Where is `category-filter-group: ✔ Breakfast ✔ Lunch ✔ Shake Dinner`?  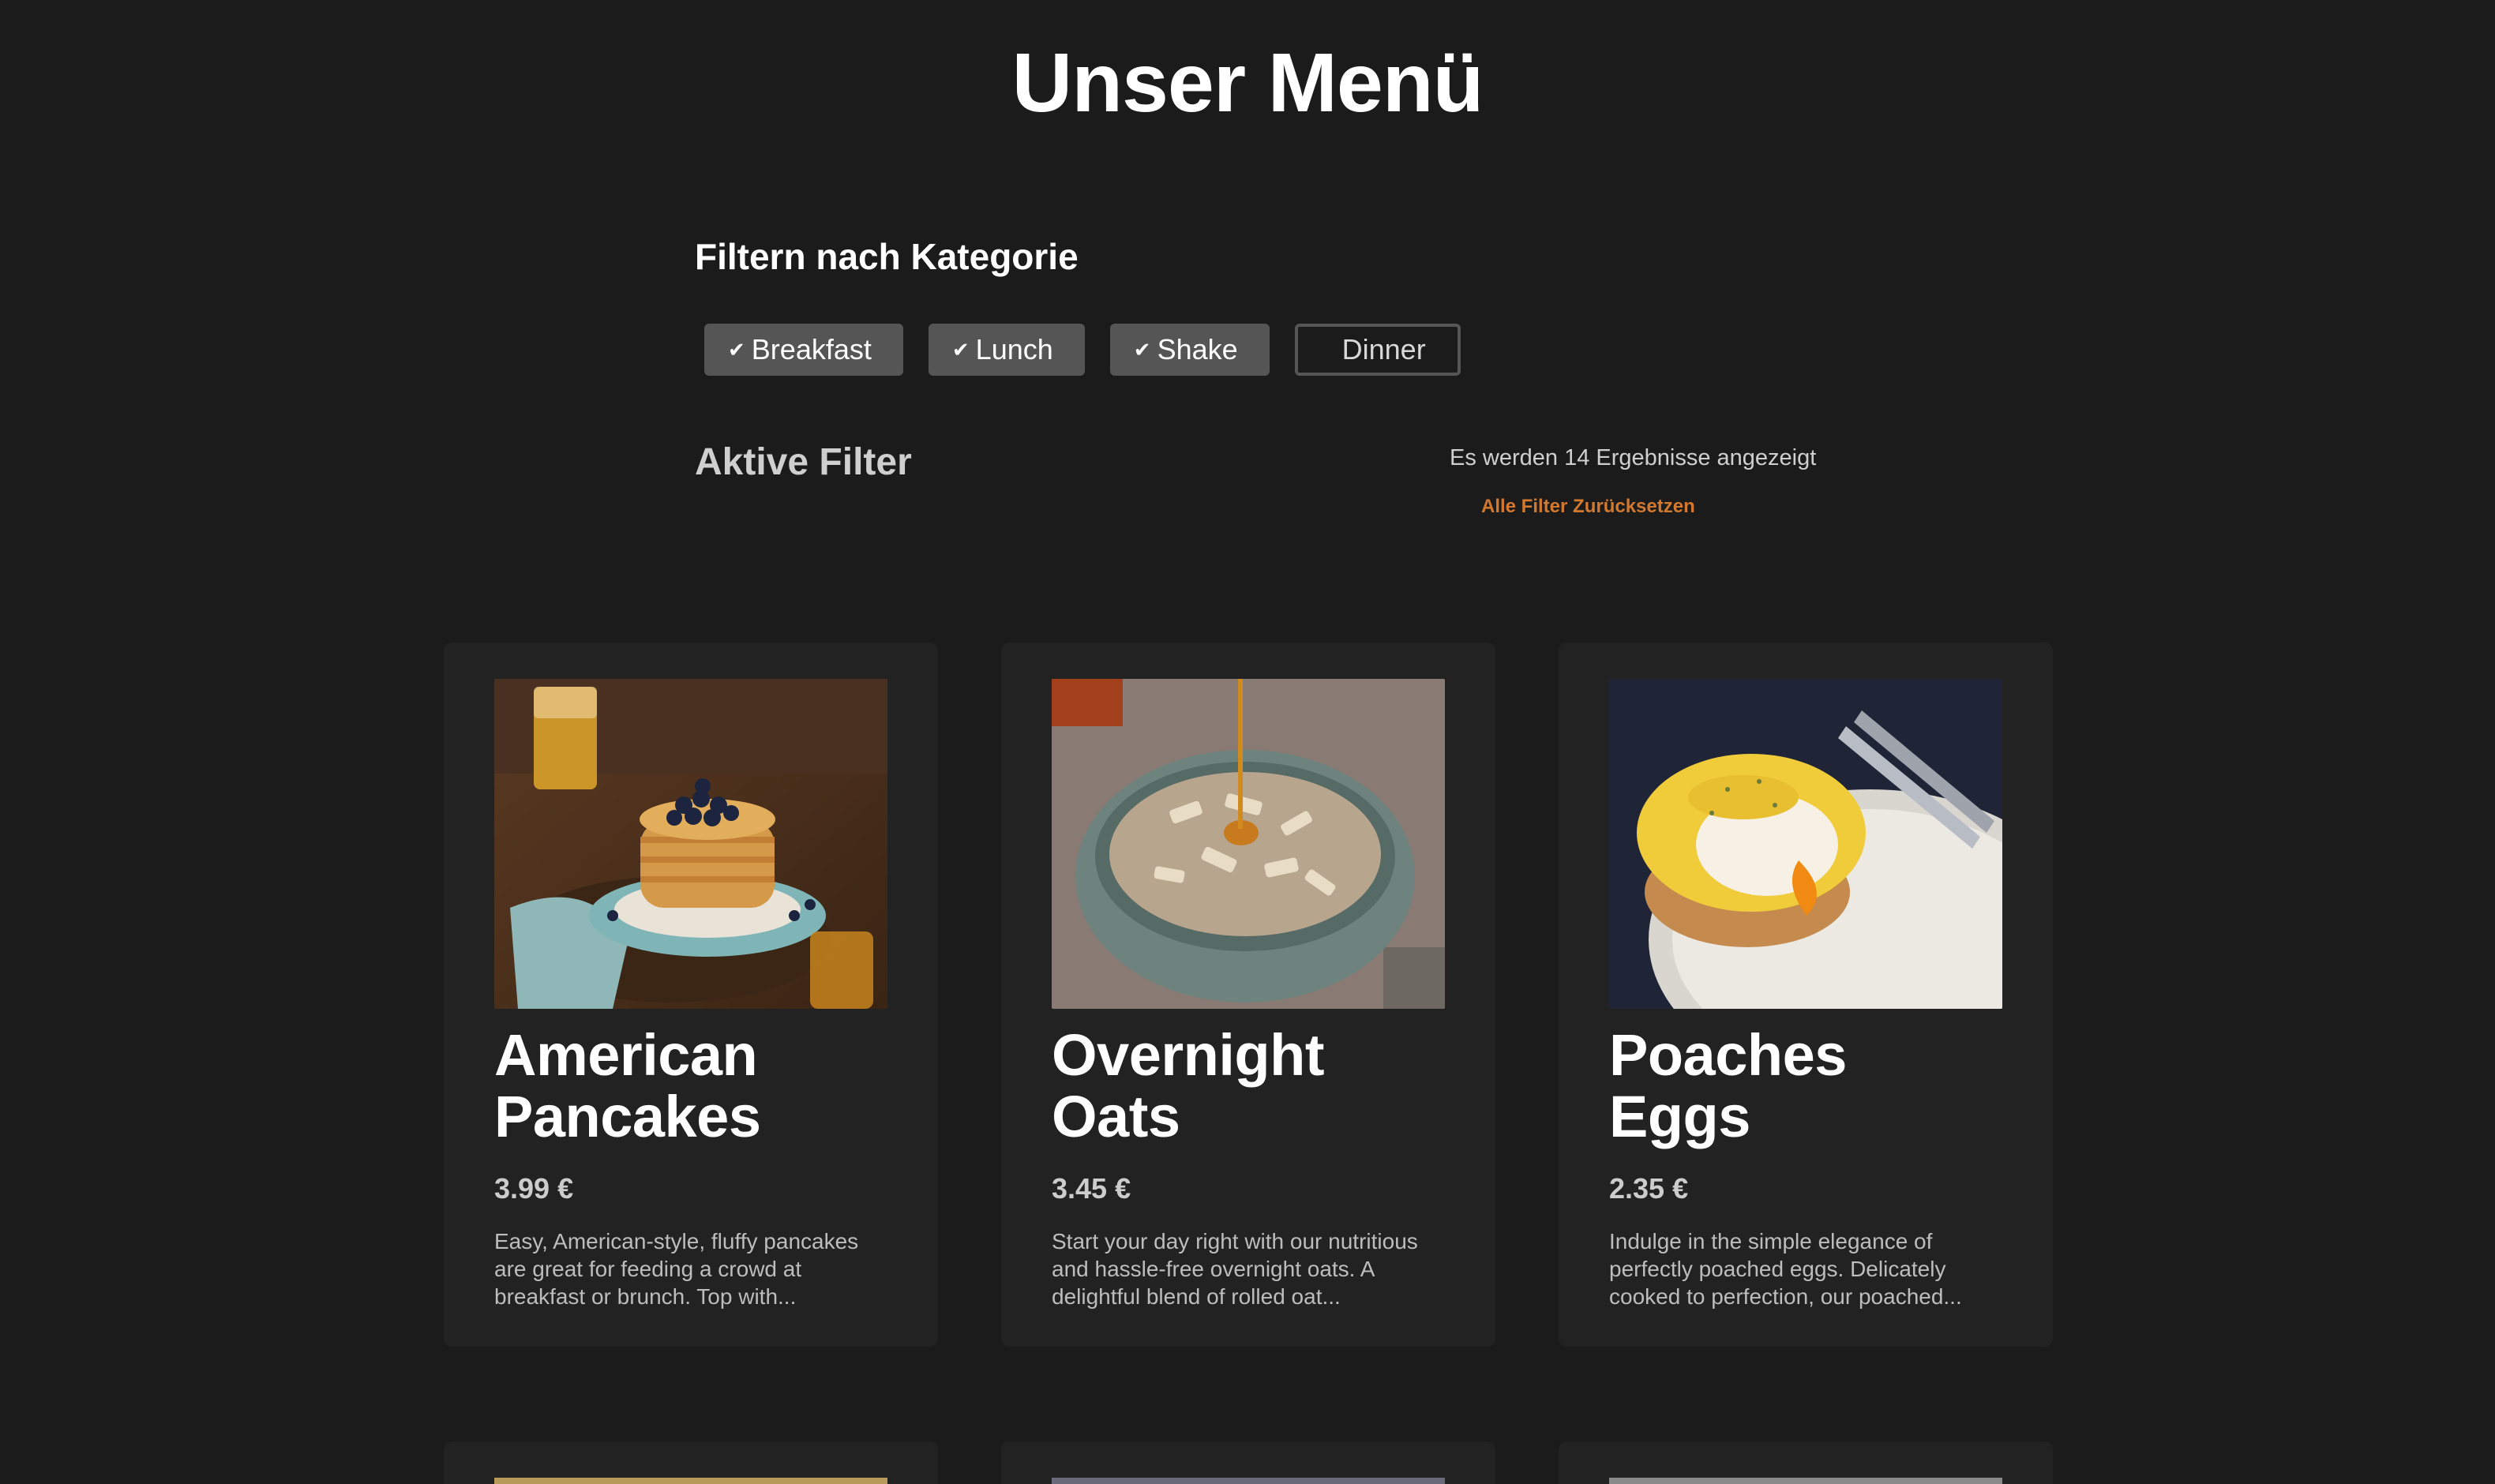 category-filter-group: ✔ Breakfast ✔ Lunch ✔ Shake Dinner is located at coordinates (1082, 350).